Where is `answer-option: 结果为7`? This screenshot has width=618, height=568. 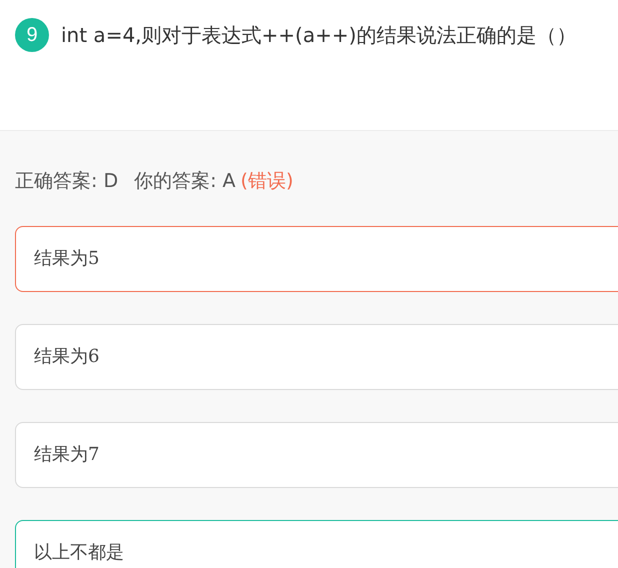
answer-option: 结果为7 is located at coordinates (316, 455).